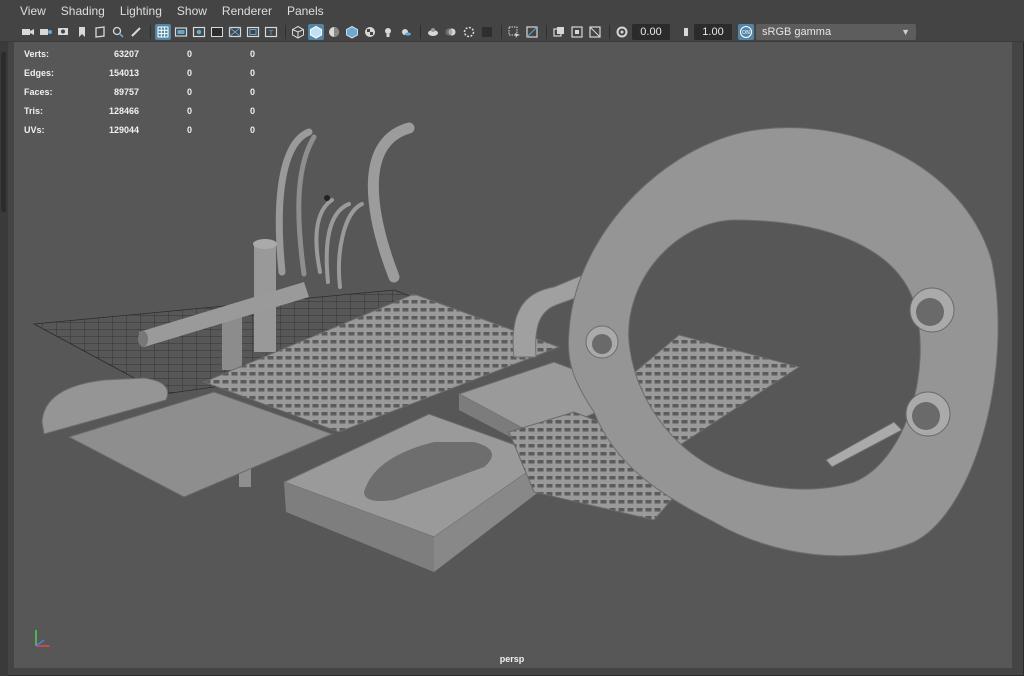  What do you see at coordinates (33, 11) in the screenshot?
I see `menu-view: View` at bounding box center [33, 11].